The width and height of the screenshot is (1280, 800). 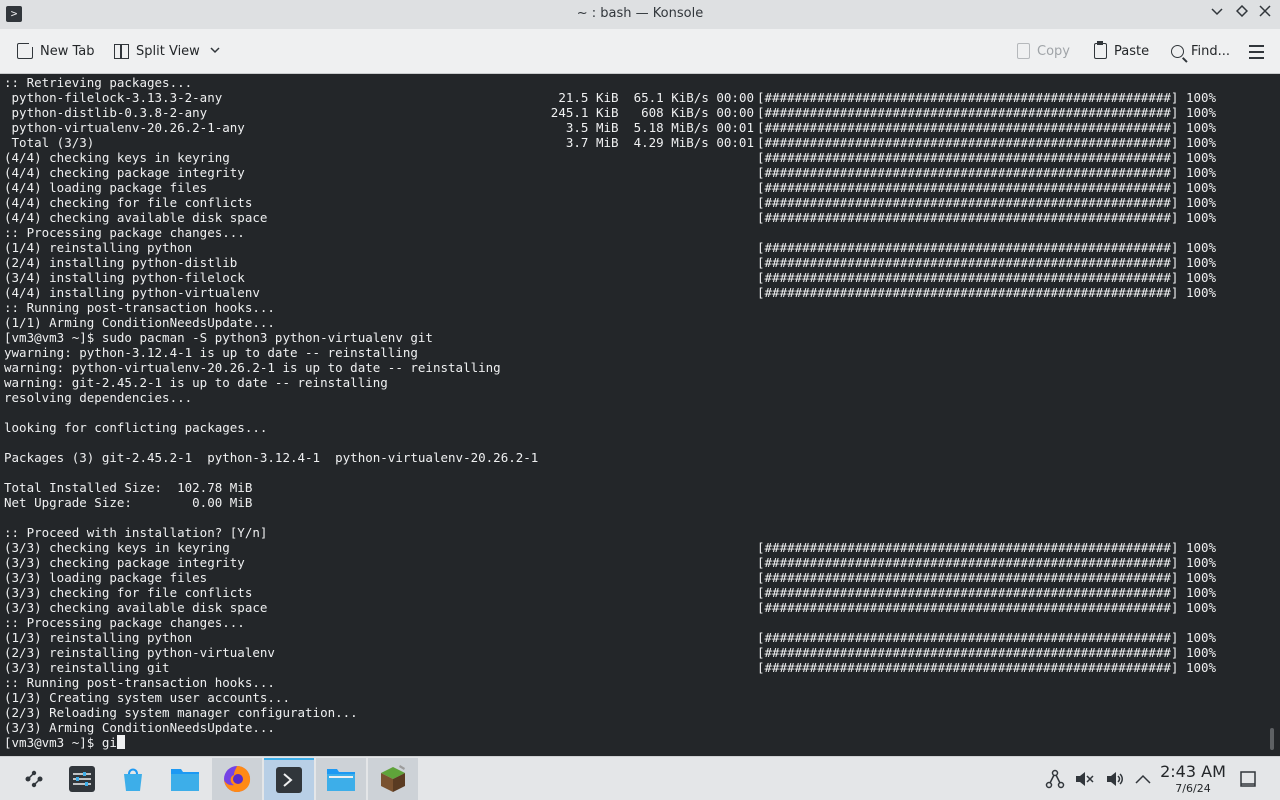 What do you see at coordinates (49, 142) in the screenshot?
I see `terminal-line-text: Total (3/3)` at bounding box center [49, 142].